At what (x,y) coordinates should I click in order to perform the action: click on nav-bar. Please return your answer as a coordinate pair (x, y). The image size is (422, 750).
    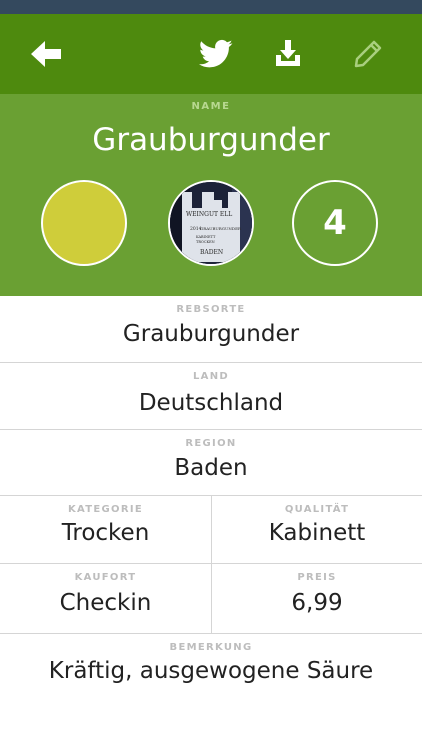
    Looking at the image, I should click on (211, 54).